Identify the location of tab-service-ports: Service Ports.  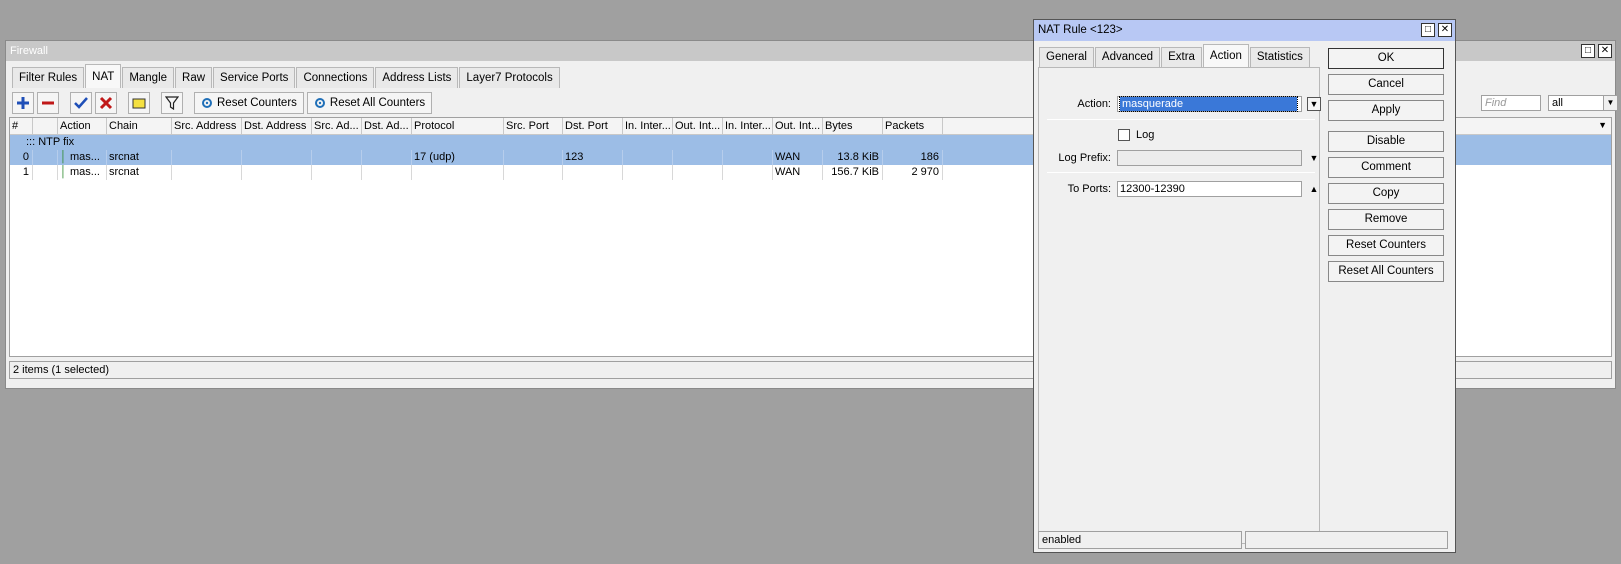
(254, 77).